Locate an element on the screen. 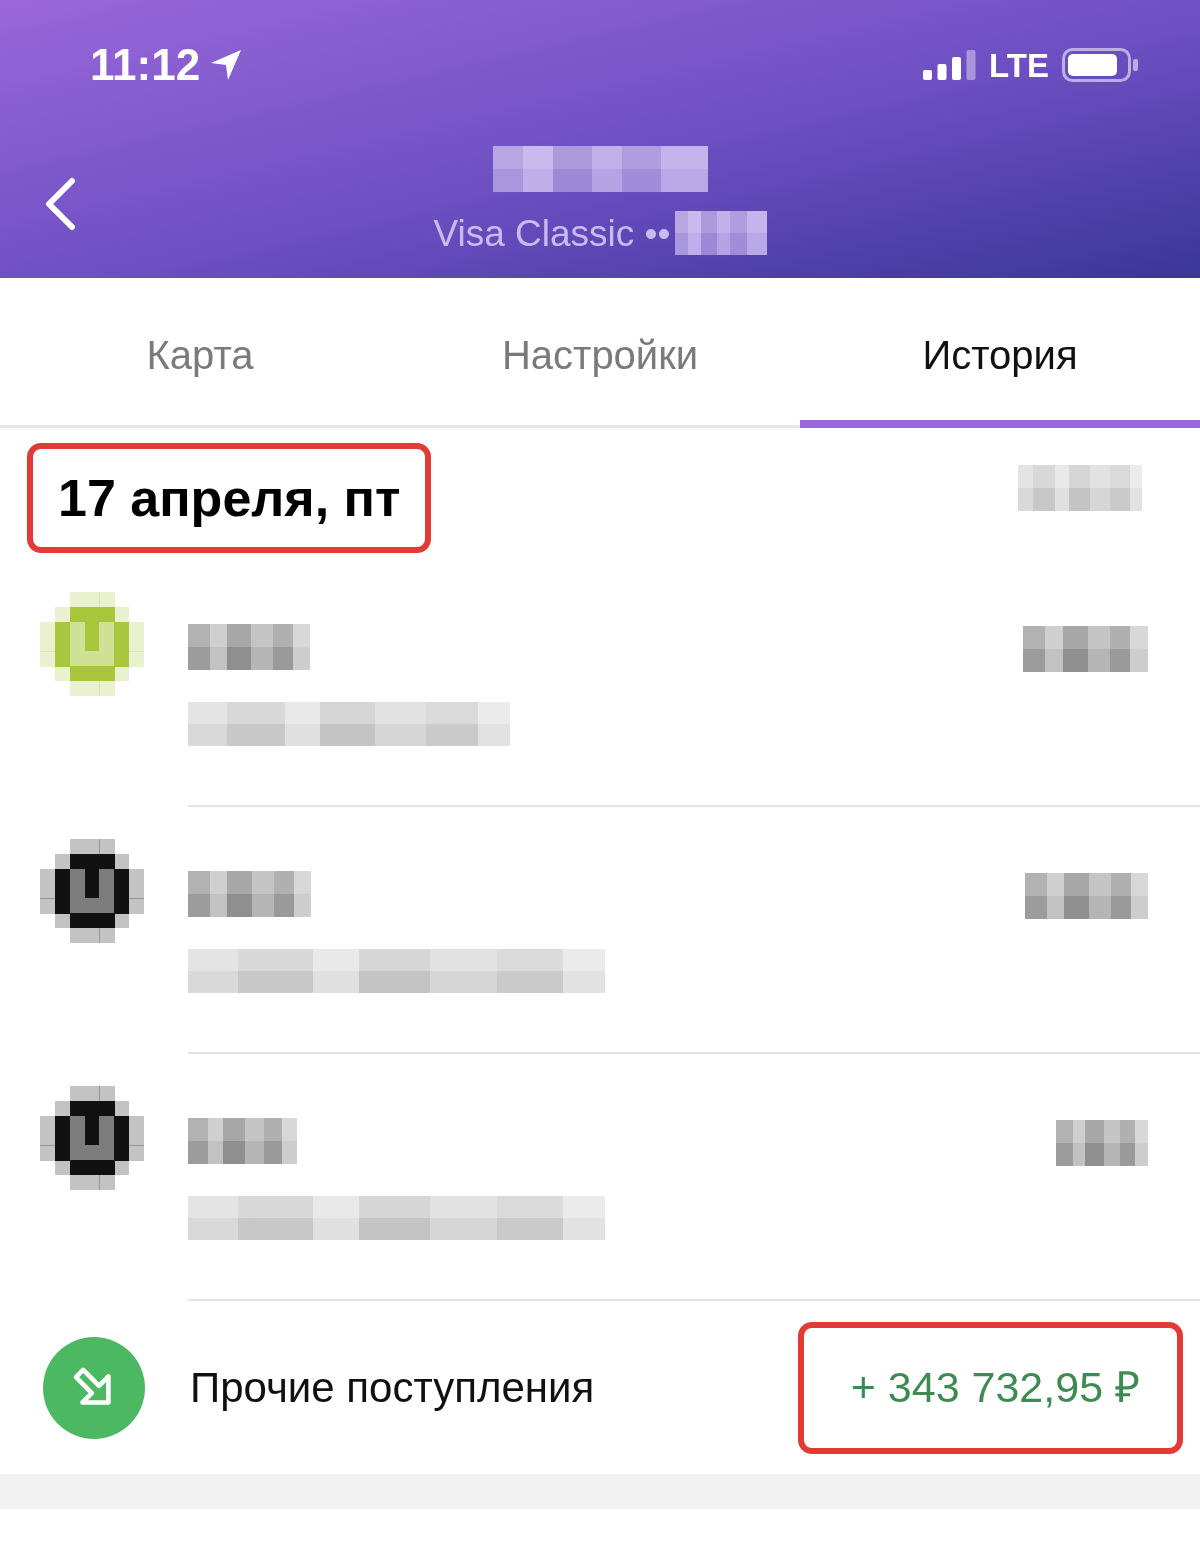 The height and width of the screenshot is (1551, 1200). network-type: LTE is located at coordinates (1019, 65).